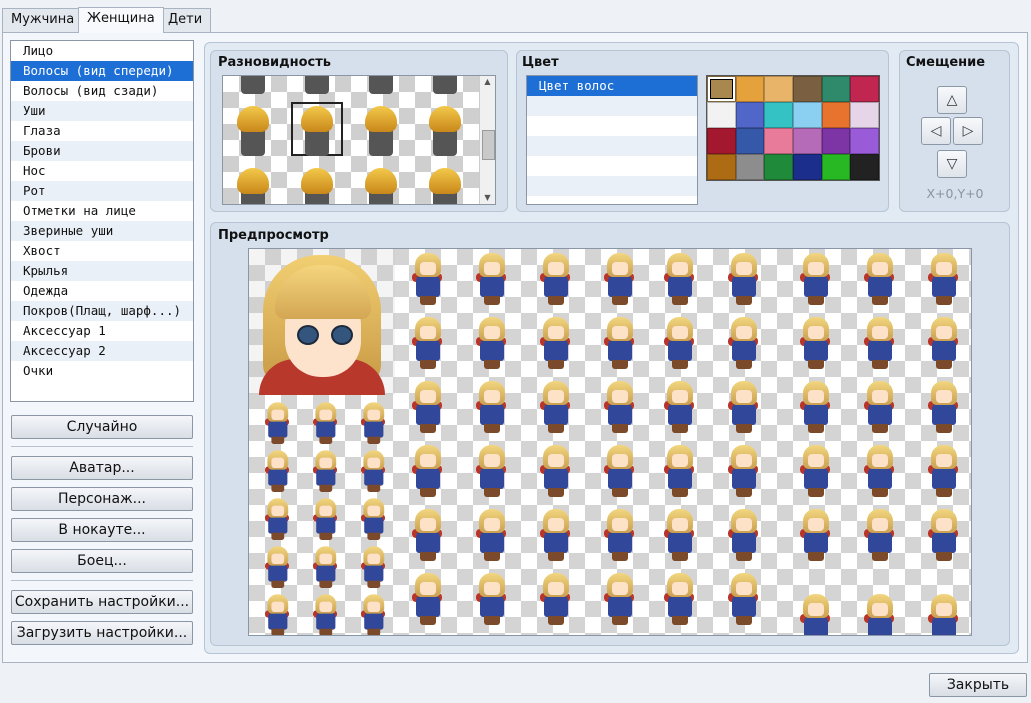 This screenshot has width=1031, height=703. Describe the element at coordinates (102, 331) in the screenshot. I see `category-item: Аксессуар 1` at that location.